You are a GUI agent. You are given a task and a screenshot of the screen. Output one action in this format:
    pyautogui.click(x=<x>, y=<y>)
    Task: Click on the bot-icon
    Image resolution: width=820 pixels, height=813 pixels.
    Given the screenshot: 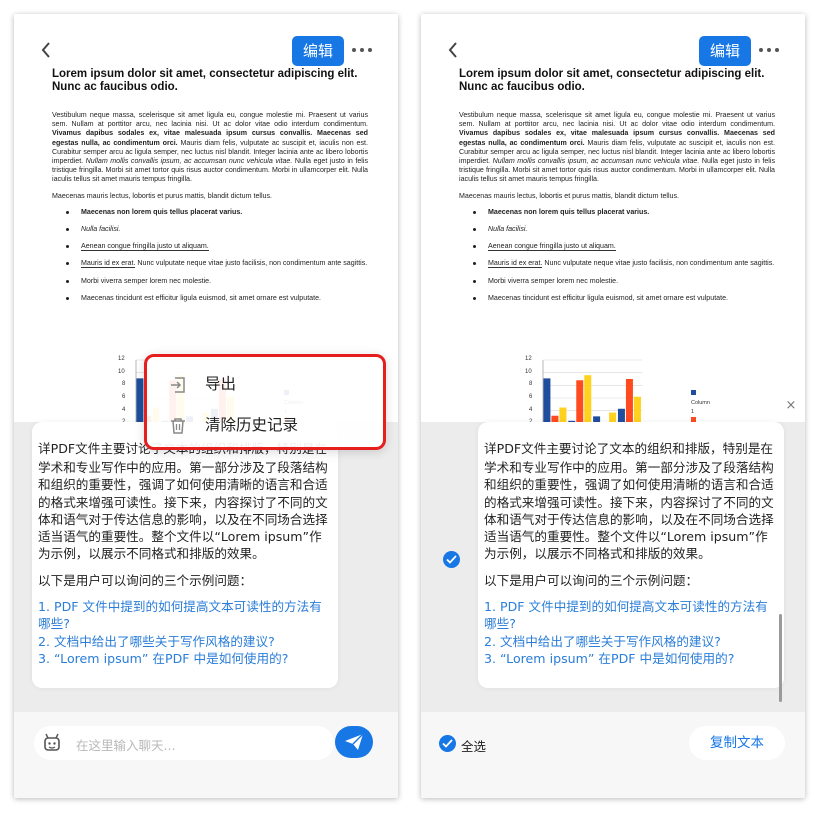 What is the action you would take?
    pyautogui.click(x=52, y=742)
    